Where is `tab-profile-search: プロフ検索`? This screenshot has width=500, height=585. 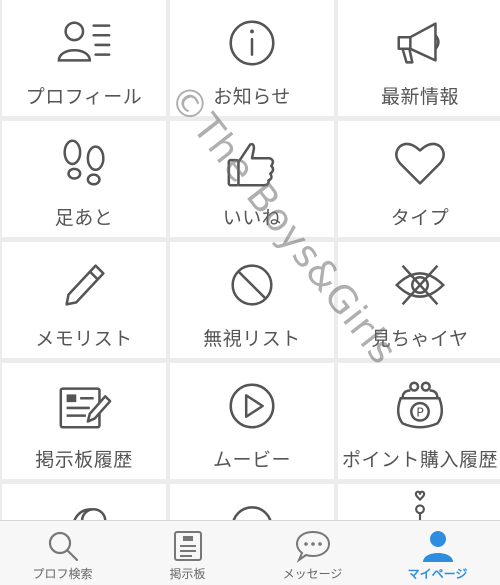
tab-profile-search: プロフ検索 is located at coordinates (62, 553).